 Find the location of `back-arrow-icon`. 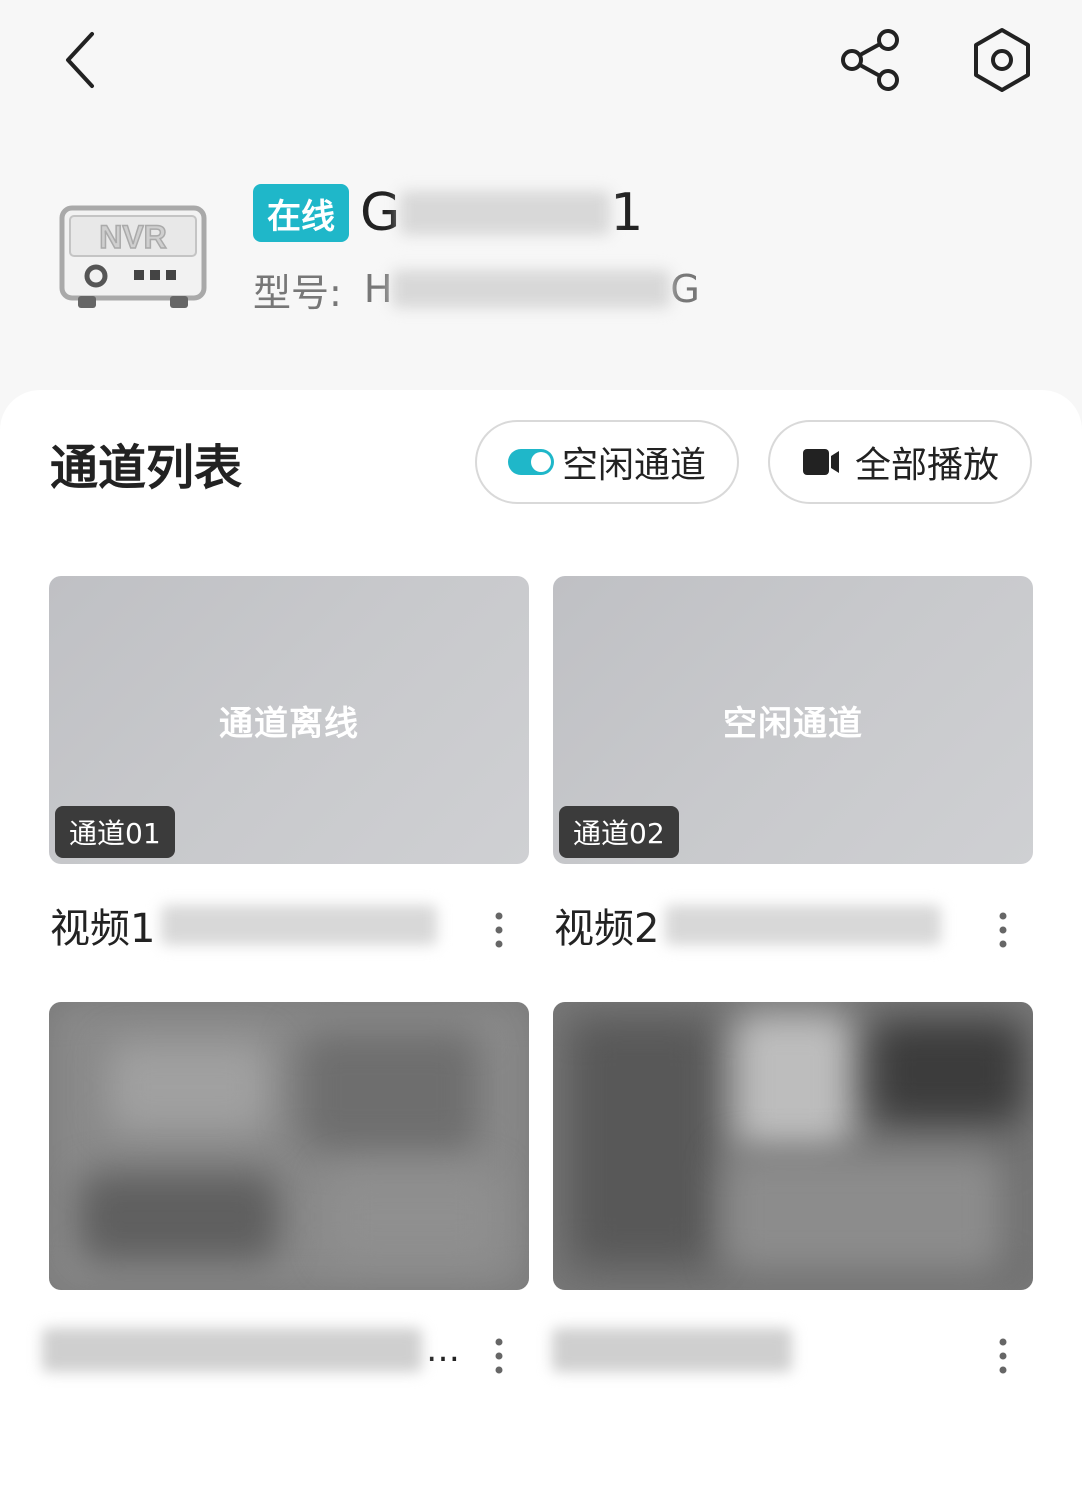

back-arrow-icon is located at coordinates (80, 60).